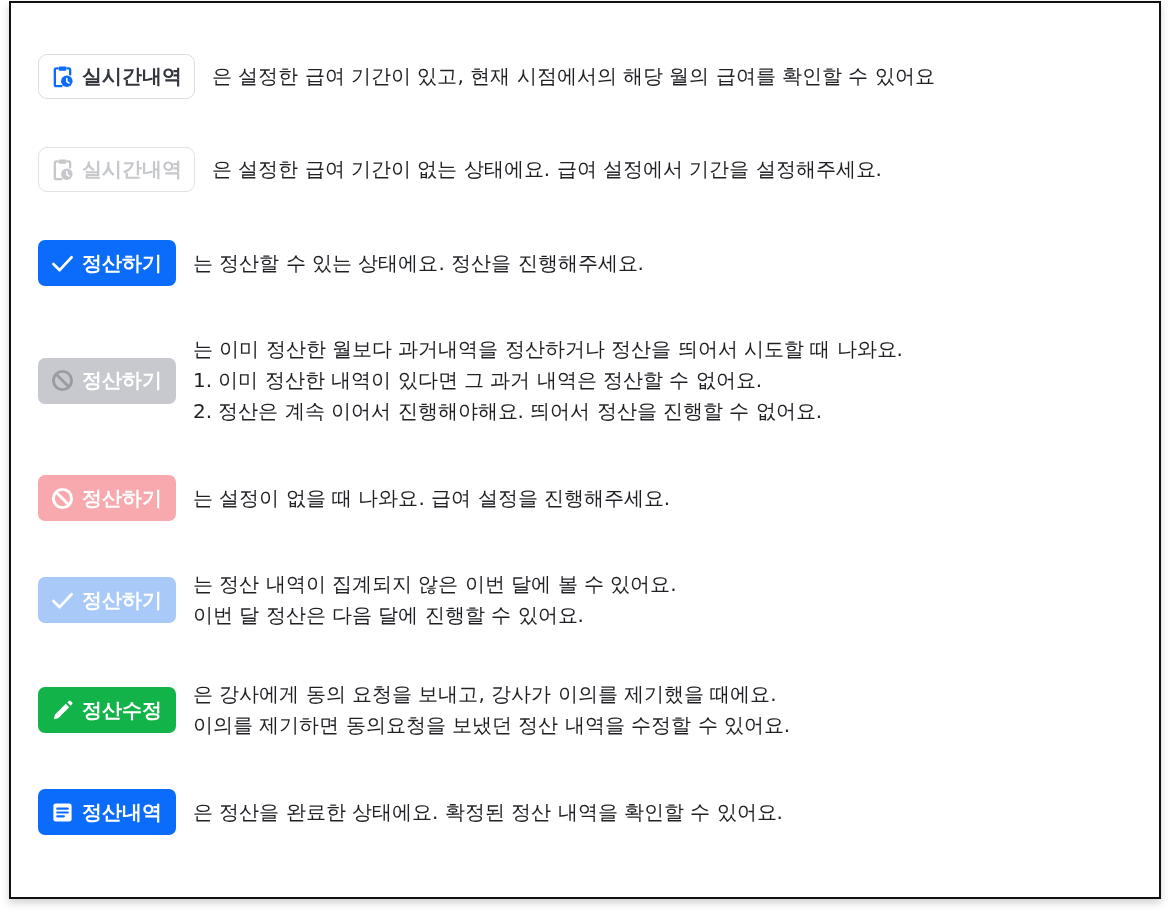  Describe the element at coordinates (548, 349) in the screenshot. I see `description-text: 는 이미 정산한 월보다 과거내역을 정산하거나 정산을 띄어서 시도할 때 나와요.` at that location.